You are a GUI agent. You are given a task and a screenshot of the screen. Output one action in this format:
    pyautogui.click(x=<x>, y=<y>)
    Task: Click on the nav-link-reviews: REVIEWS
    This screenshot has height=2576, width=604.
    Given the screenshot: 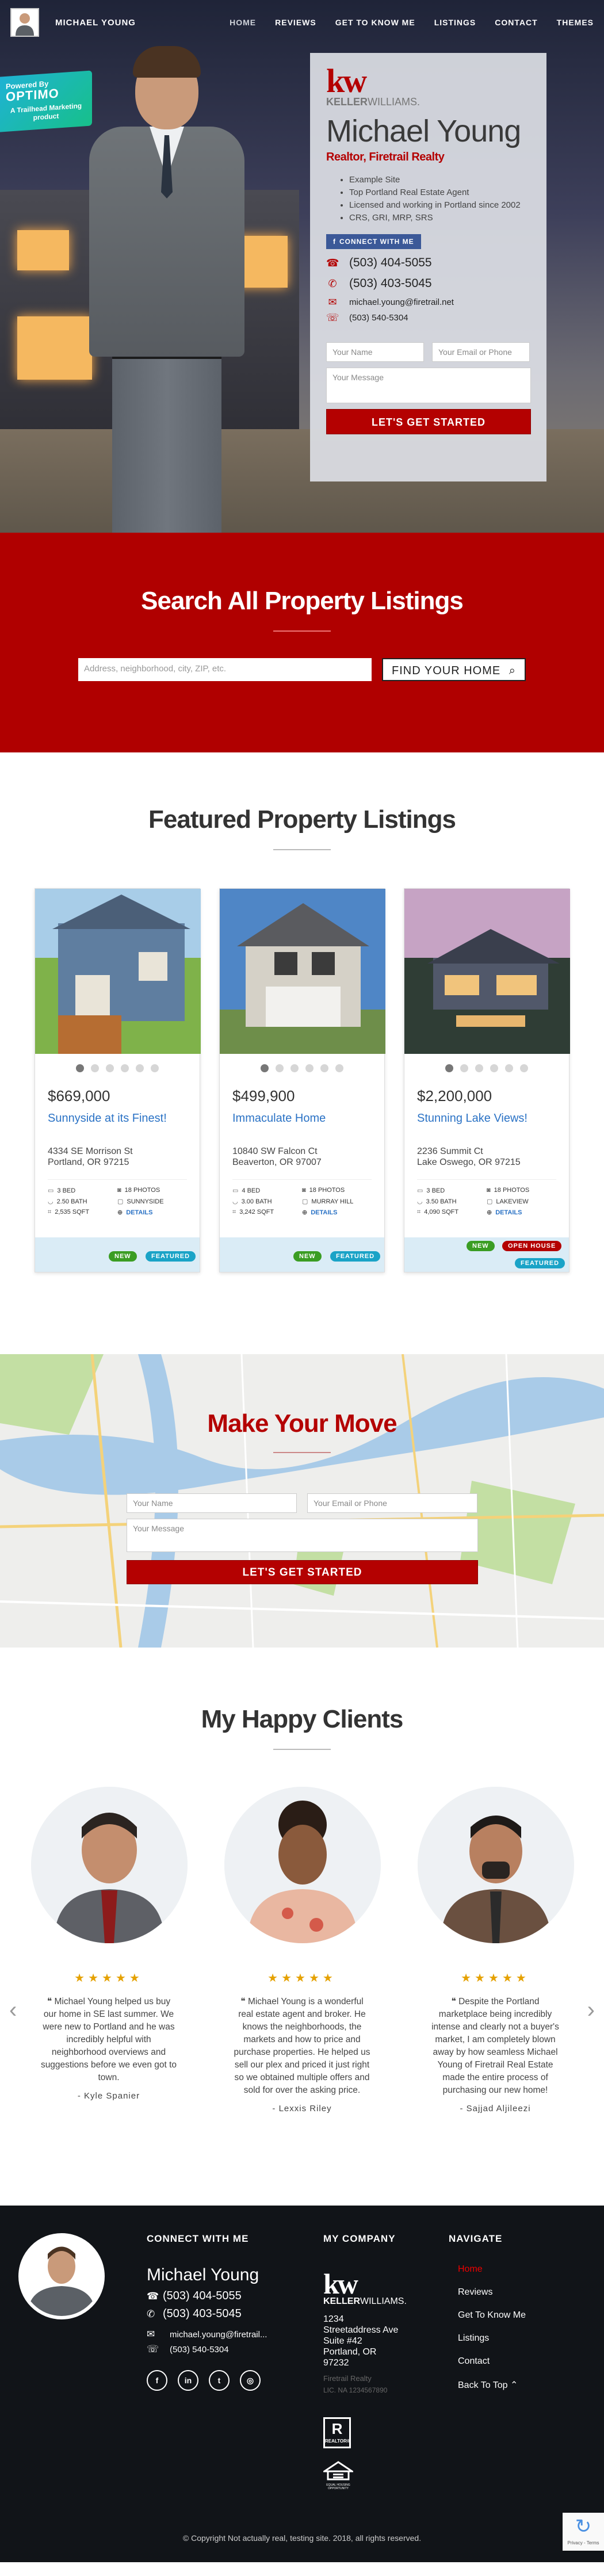 What is the action you would take?
    pyautogui.click(x=295, y=22)
    